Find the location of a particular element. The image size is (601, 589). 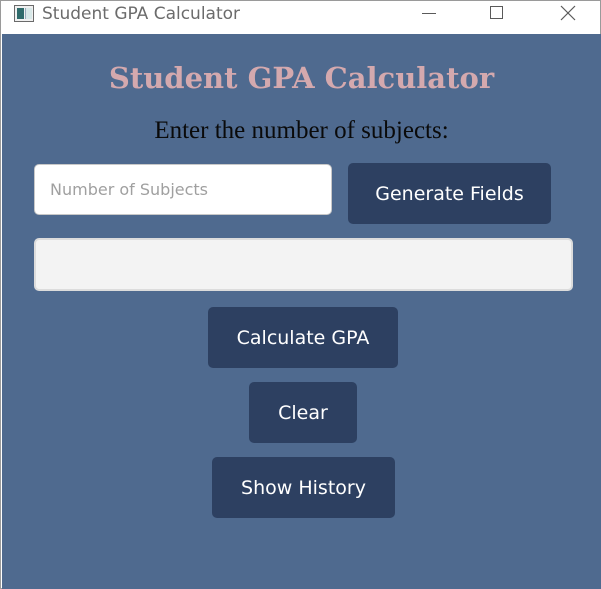

title-bar: Student GPA Calculator is located at coordinates (300, 17).